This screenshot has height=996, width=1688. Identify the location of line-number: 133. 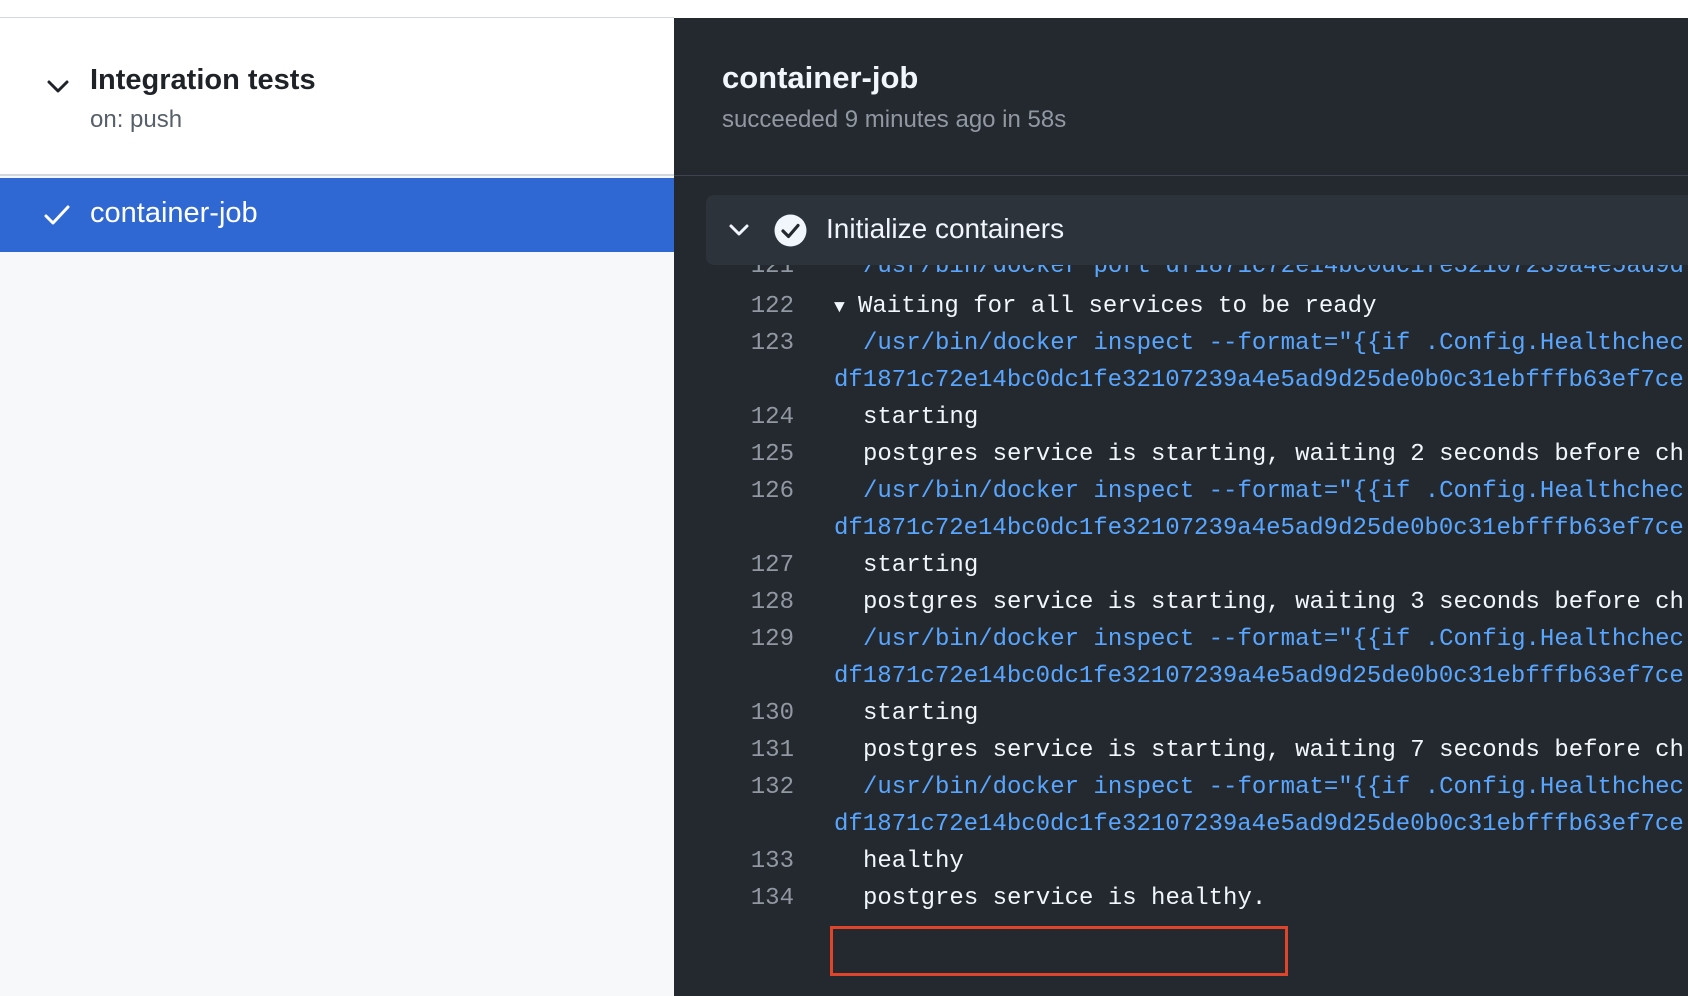
(754, 861).